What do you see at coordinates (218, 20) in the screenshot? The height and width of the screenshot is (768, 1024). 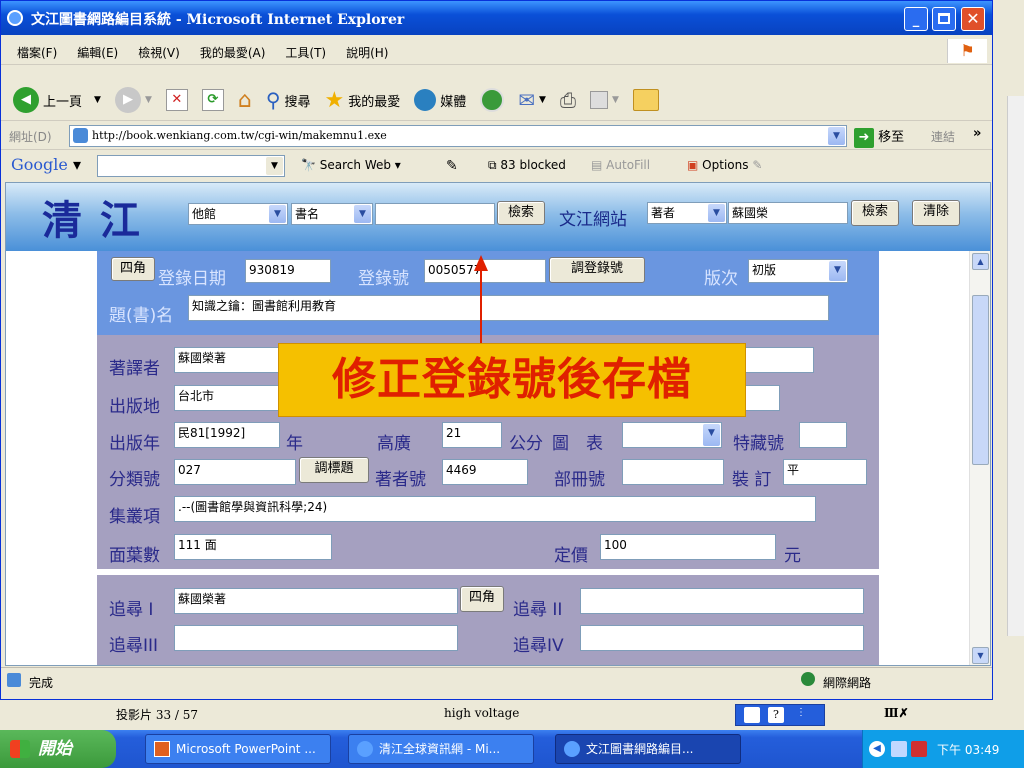 I see `window-title: 文江圖書網路編目系統 - Microsoft Internet Explorer` at bounding box center [218, 20].